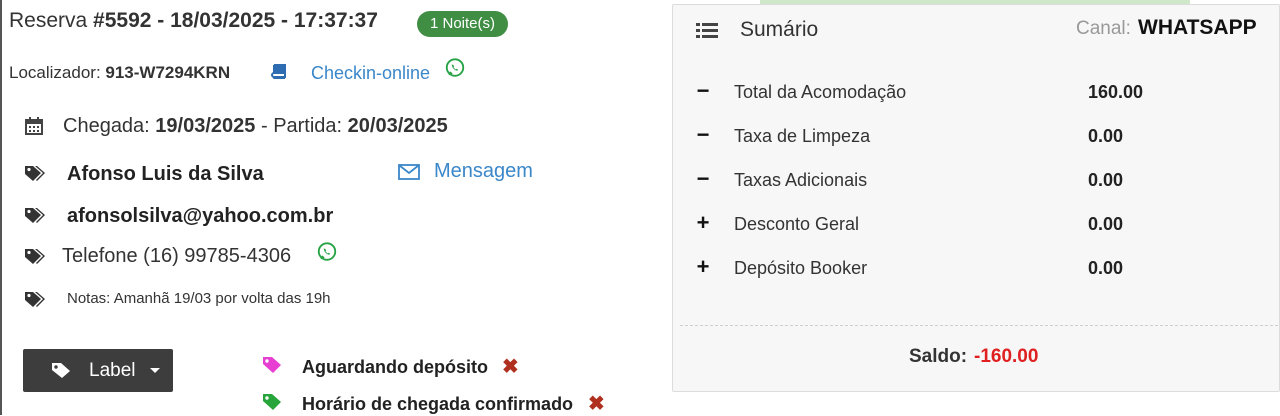 The image size is (1280, 416). I want to click on left-window-border, so click(1, 207).